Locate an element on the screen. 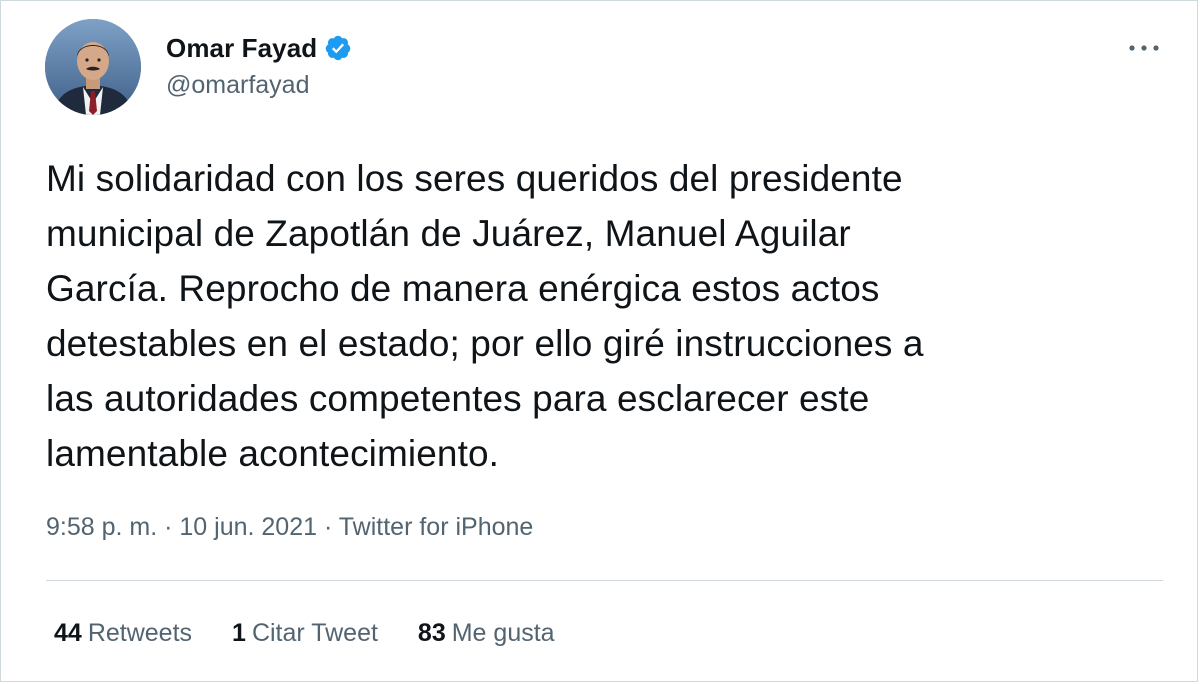 The height and width of the screenshot is (684, 1200). tweet-time: 9:58 p. m. is located at coordinates (101, 527).